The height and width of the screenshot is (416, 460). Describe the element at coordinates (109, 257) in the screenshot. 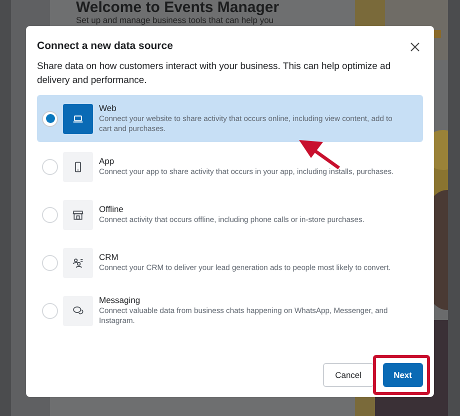

I see `option-label: CRM` at that location.